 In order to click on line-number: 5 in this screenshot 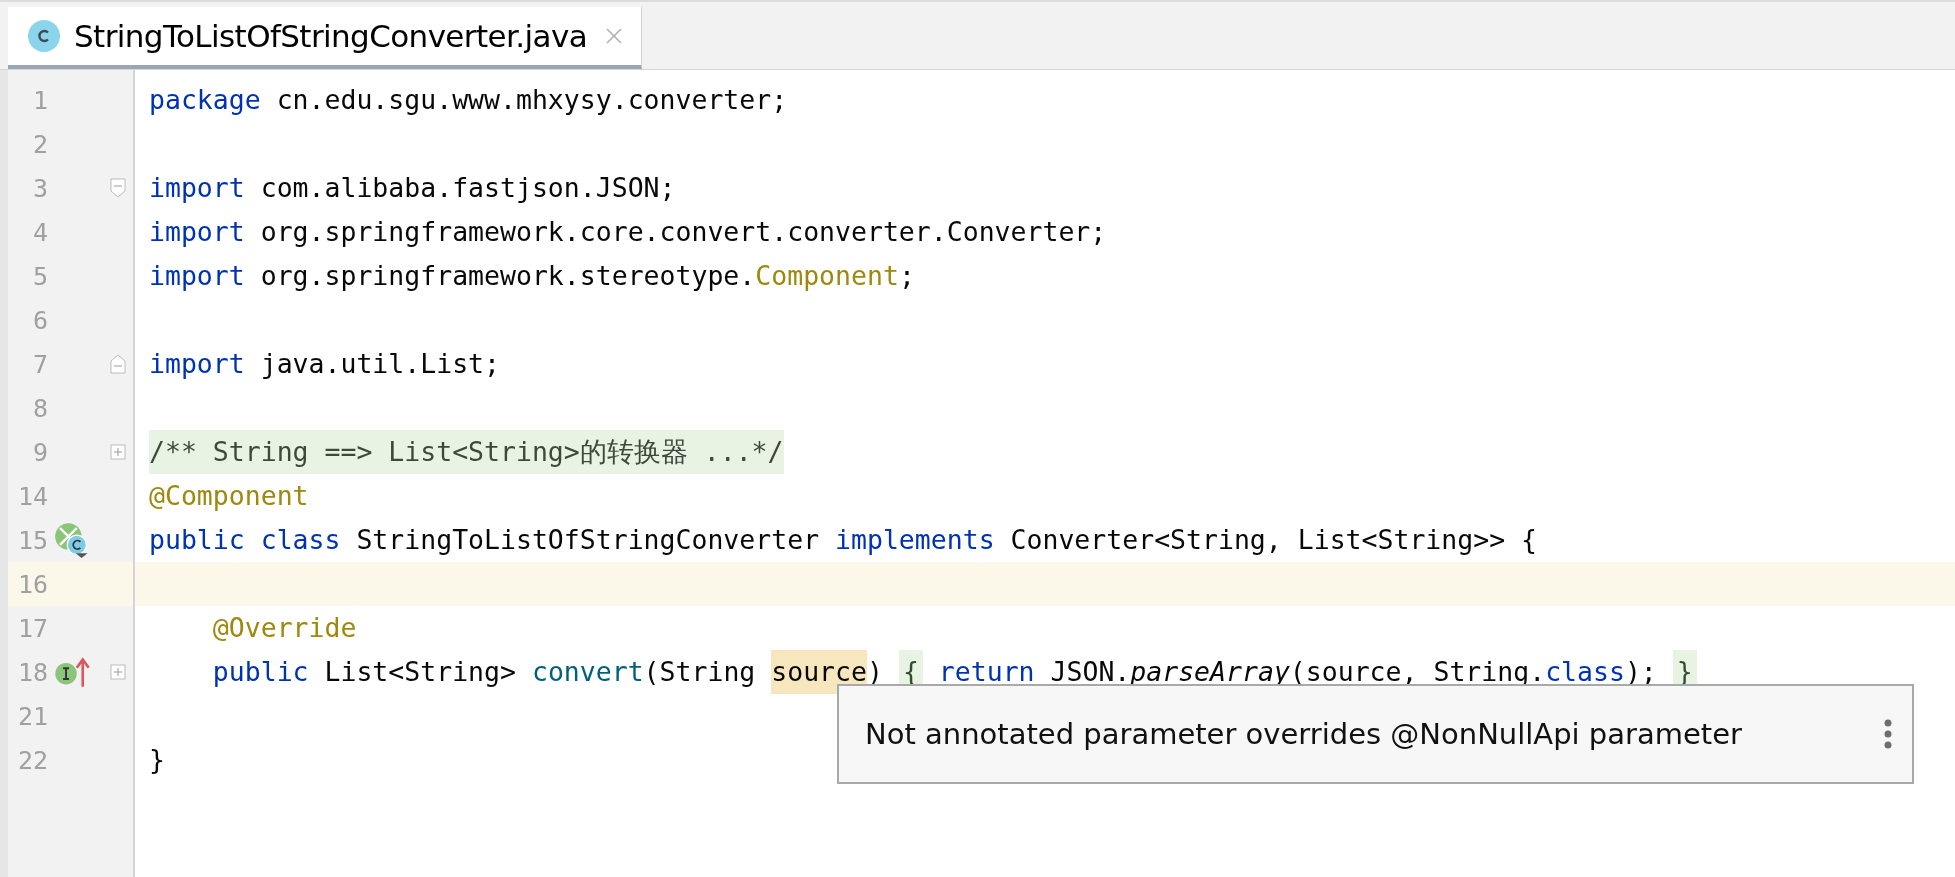, I will do `click(39, 276)`.